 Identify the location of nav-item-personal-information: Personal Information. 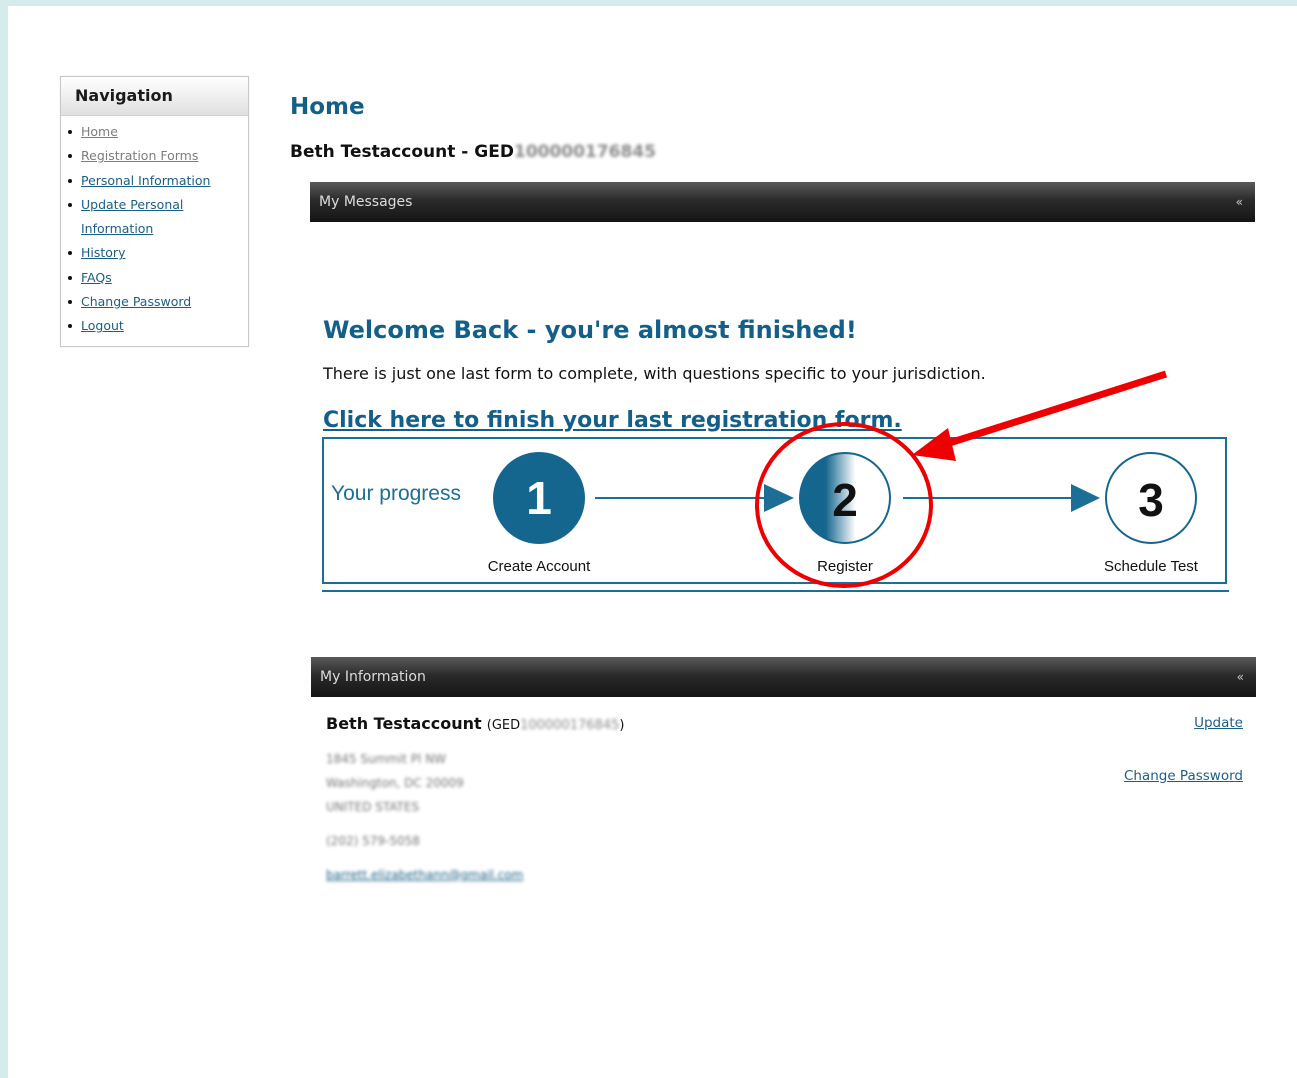
(154, 181).